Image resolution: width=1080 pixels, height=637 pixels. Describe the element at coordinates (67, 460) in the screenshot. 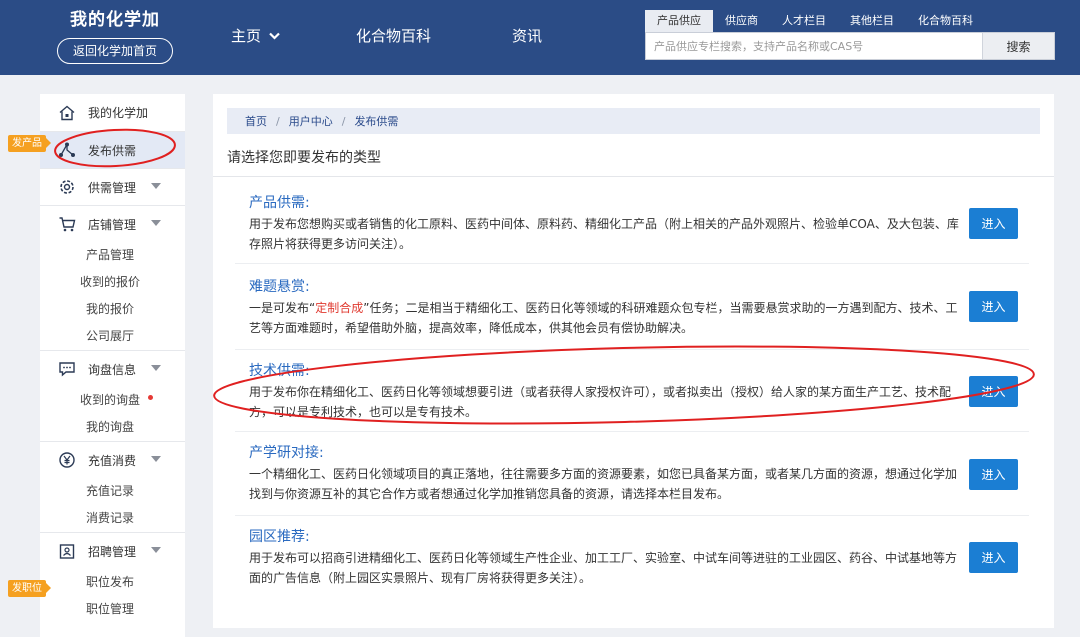

I see `yen-coin-icon` at that location.